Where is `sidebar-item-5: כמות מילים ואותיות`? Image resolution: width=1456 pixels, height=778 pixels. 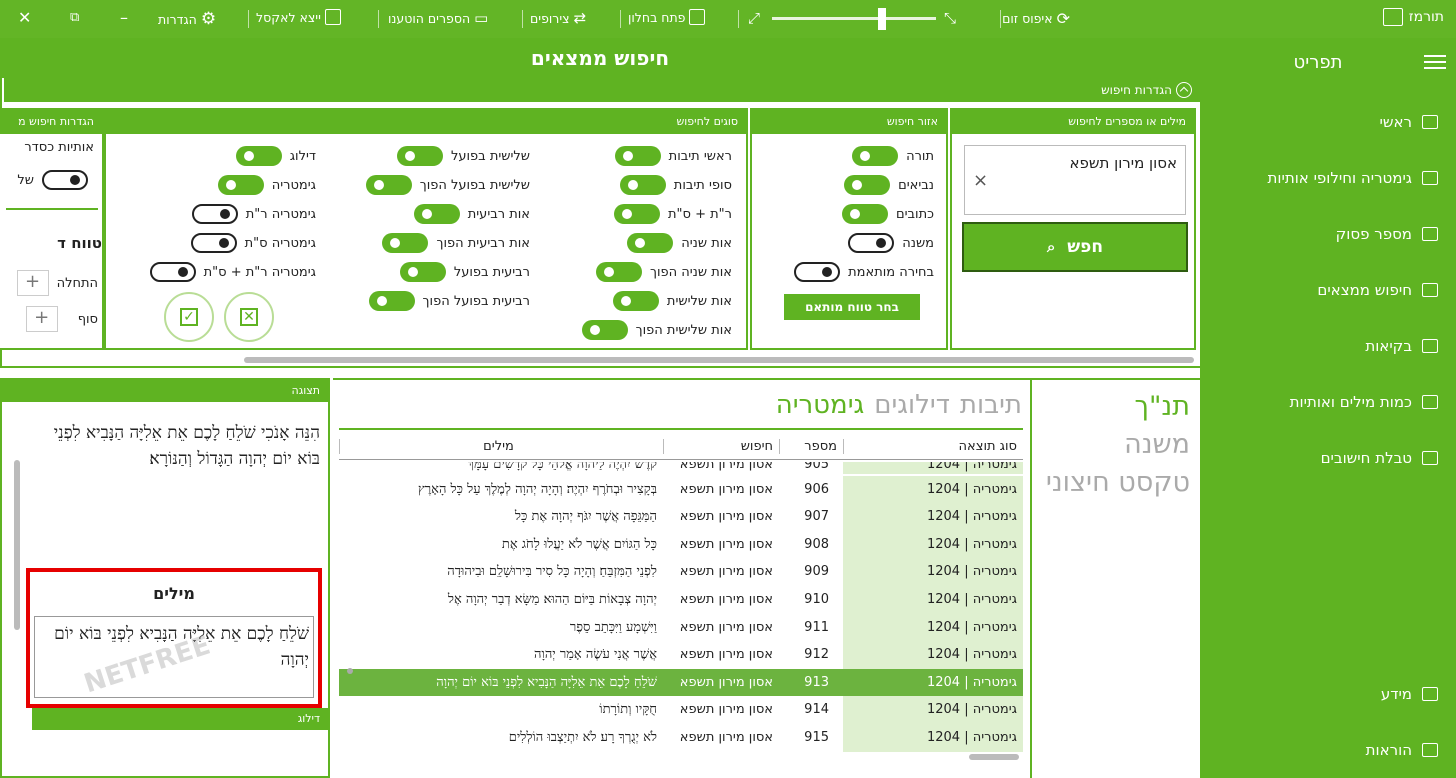
sidebar-item-5: כמות מילים ואותיות is located at coordinates (1328, 402).